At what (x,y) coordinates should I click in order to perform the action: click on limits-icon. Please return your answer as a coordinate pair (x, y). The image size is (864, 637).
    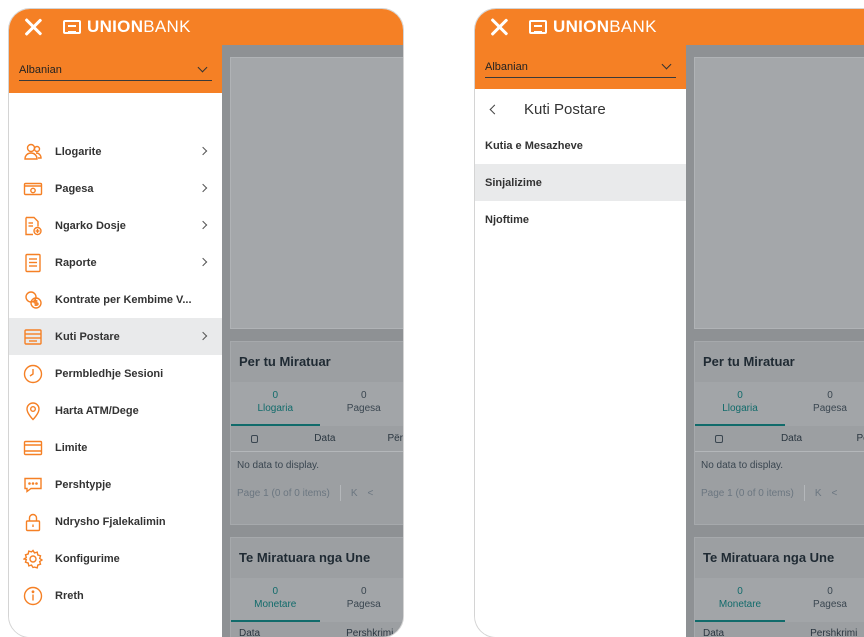
    Looking at the image, I should click on (33, 448).